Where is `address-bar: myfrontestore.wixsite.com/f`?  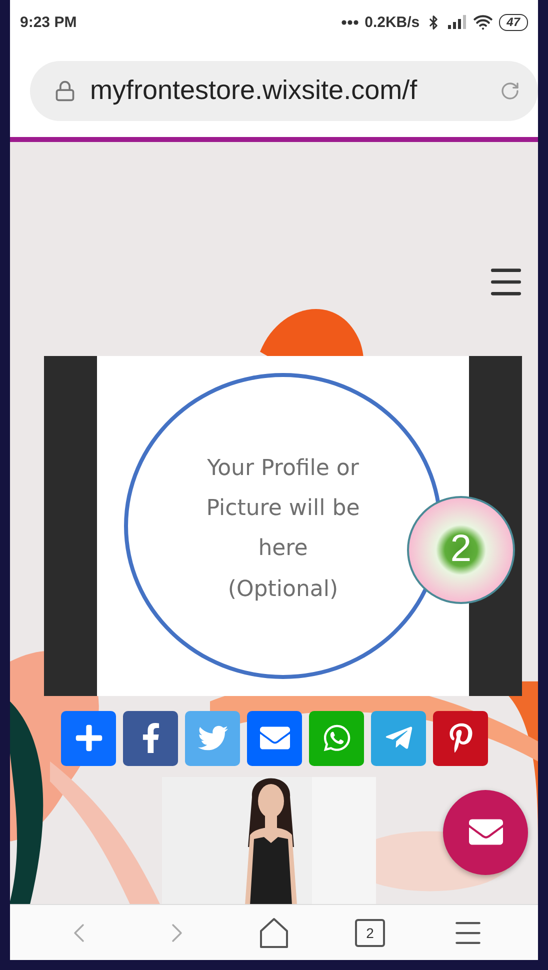 address-bar: myfrontestore.wixsite.com/f is located at coordinates (284, 90).